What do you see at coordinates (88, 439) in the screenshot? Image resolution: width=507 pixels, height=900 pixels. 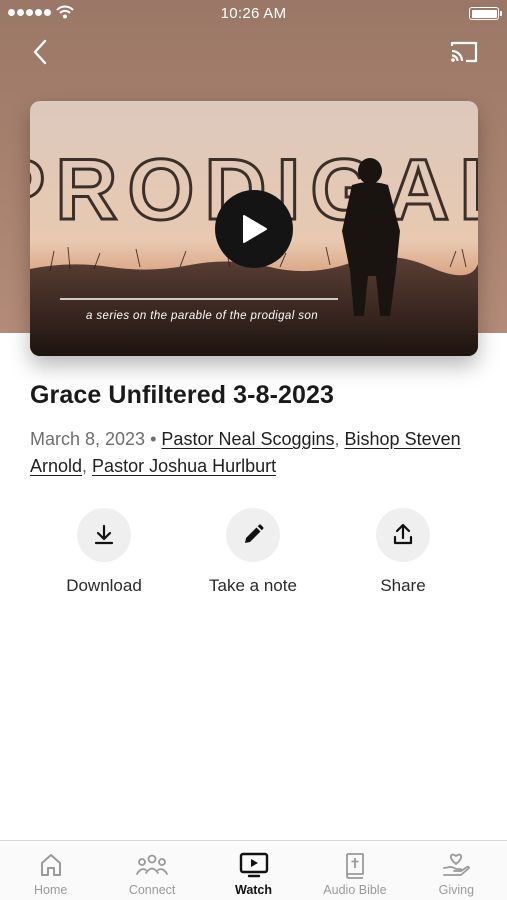 I see `sermon-date: March 8, 2023` at bounding box center [88, 439].